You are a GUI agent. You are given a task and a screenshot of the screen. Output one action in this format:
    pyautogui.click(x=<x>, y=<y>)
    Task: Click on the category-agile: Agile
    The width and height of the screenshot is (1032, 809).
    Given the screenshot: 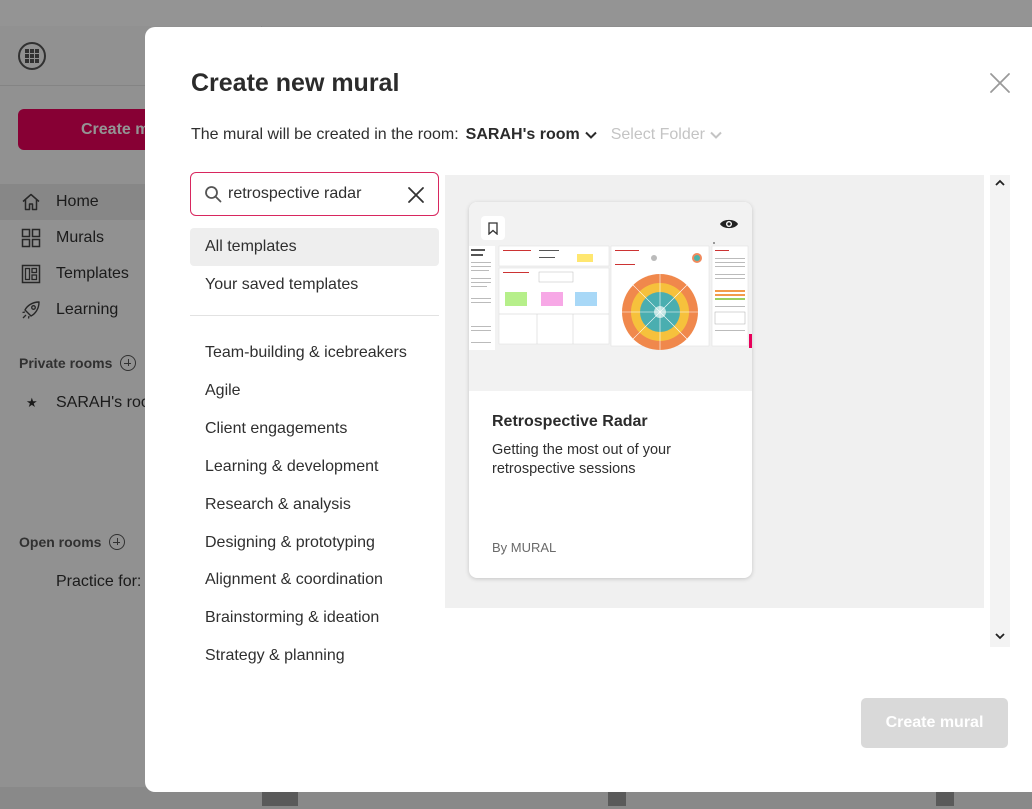 What is the action you would take?
    pyautogui.click(x=223, y=391)
    